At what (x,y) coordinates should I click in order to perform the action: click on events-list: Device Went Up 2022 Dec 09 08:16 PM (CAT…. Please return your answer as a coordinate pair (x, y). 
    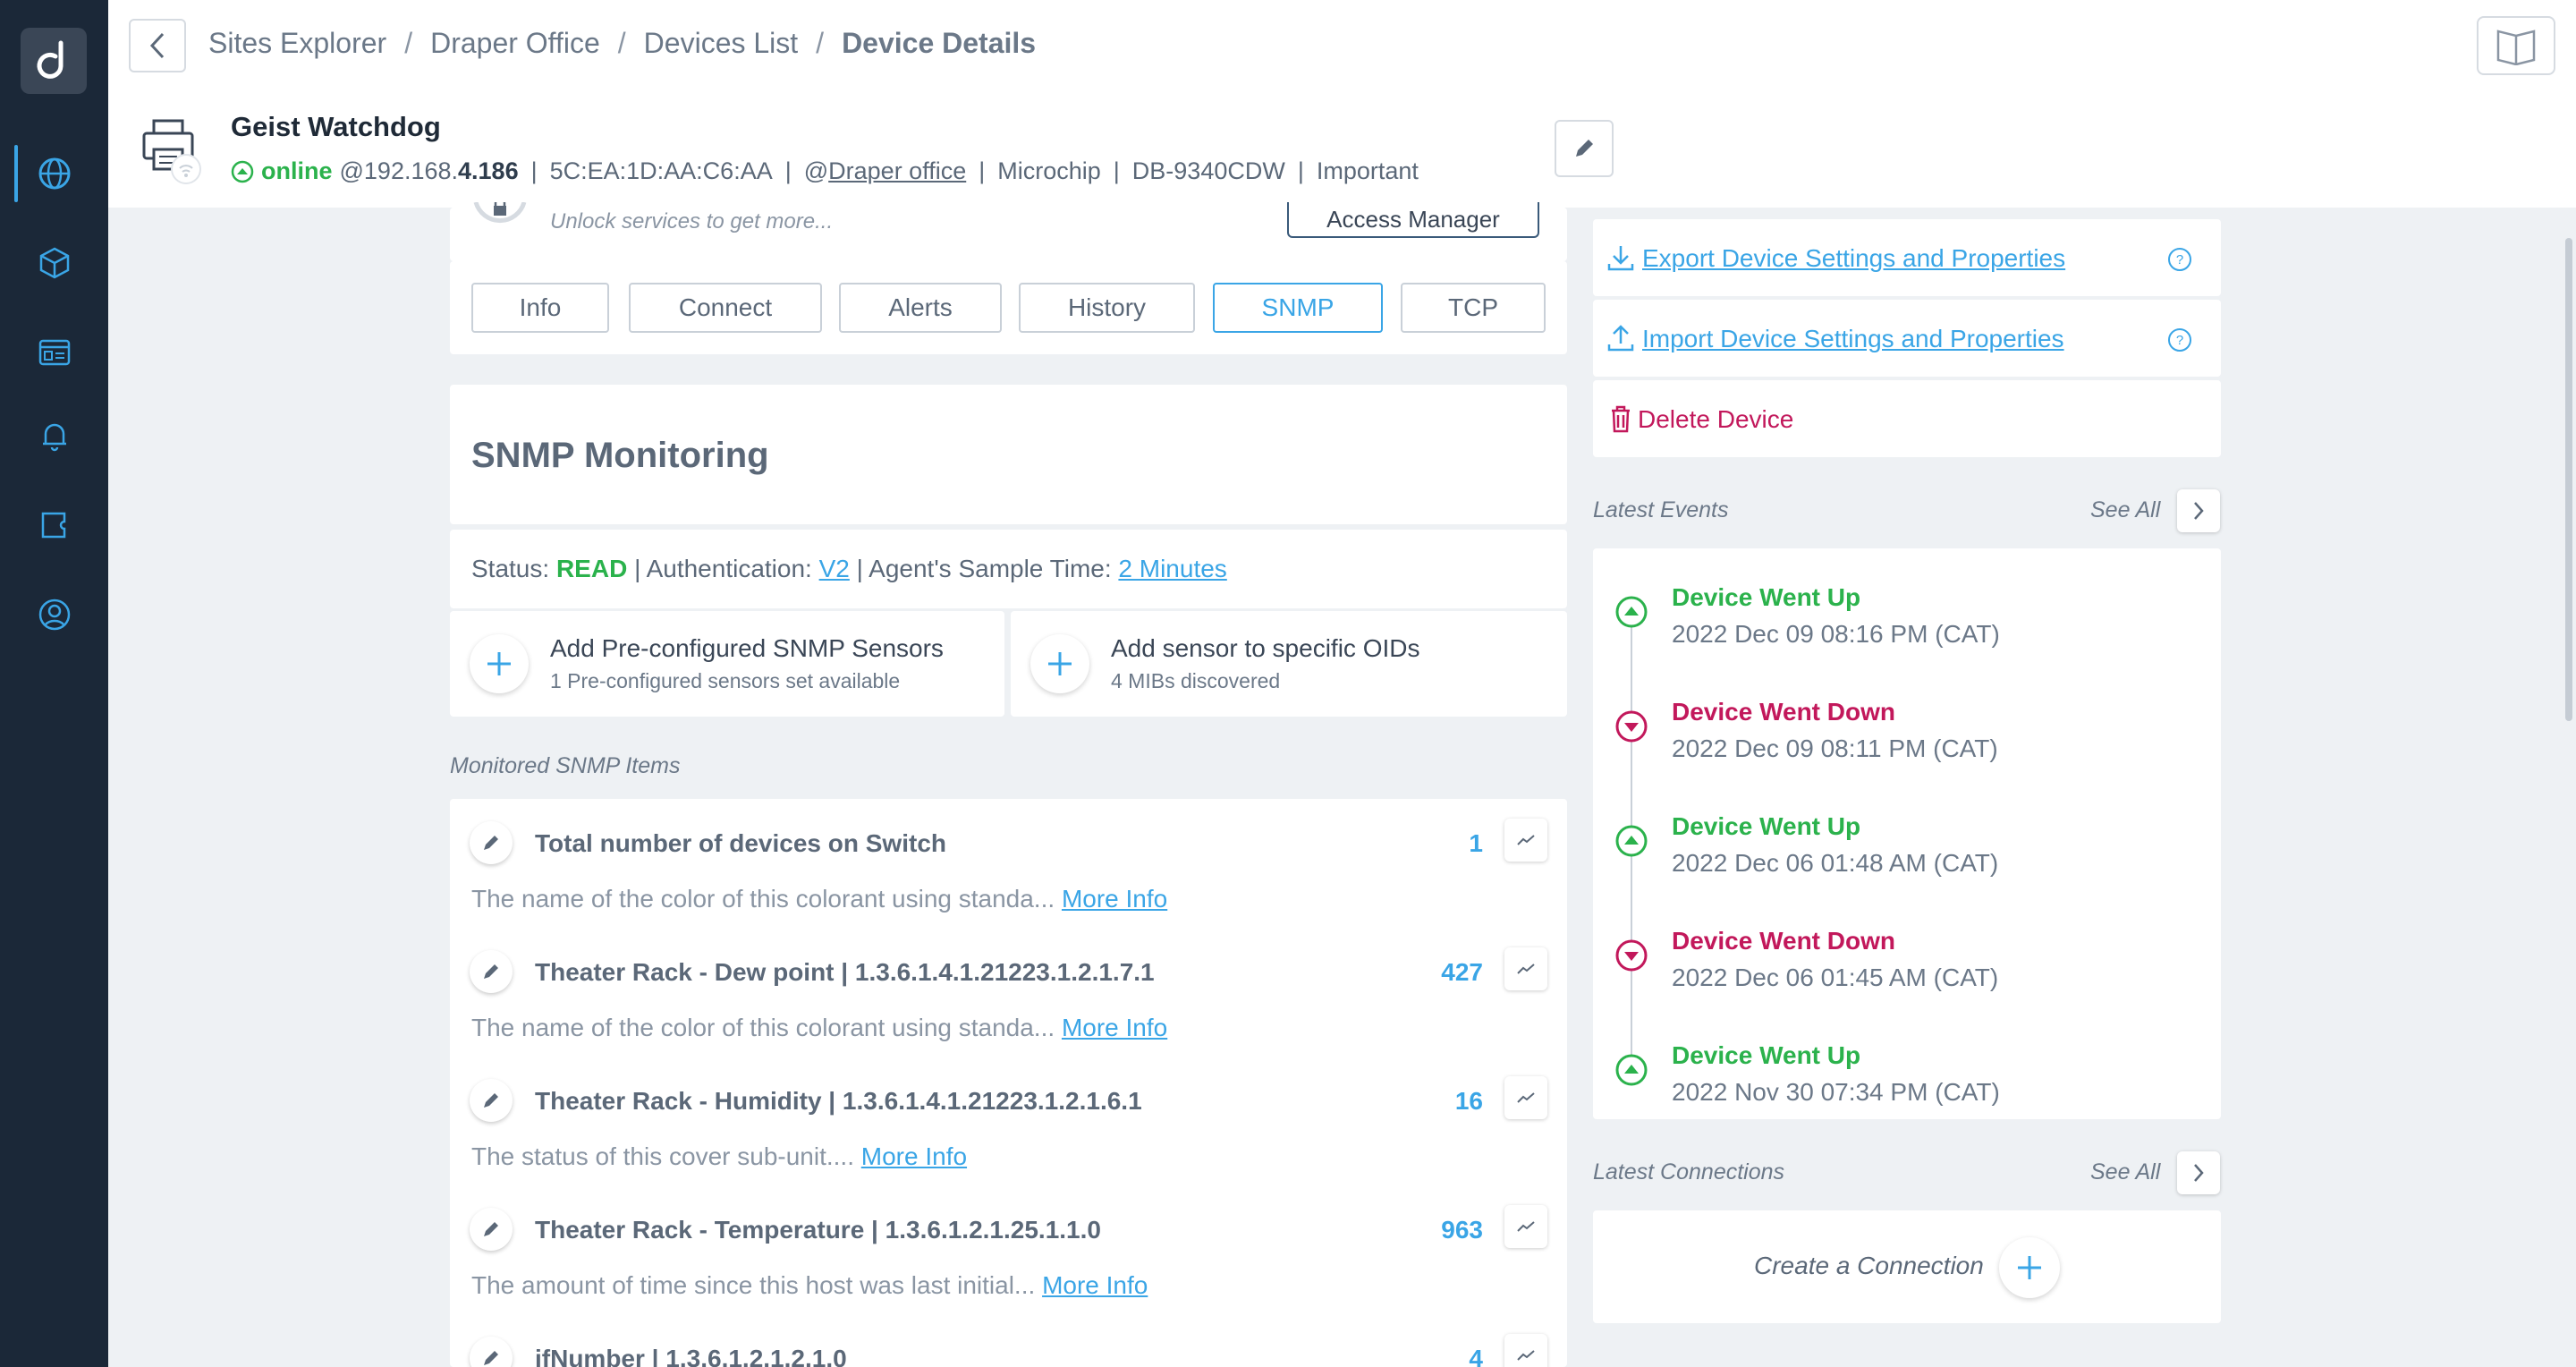
    Looking at the image, I should click on (1907, 834).